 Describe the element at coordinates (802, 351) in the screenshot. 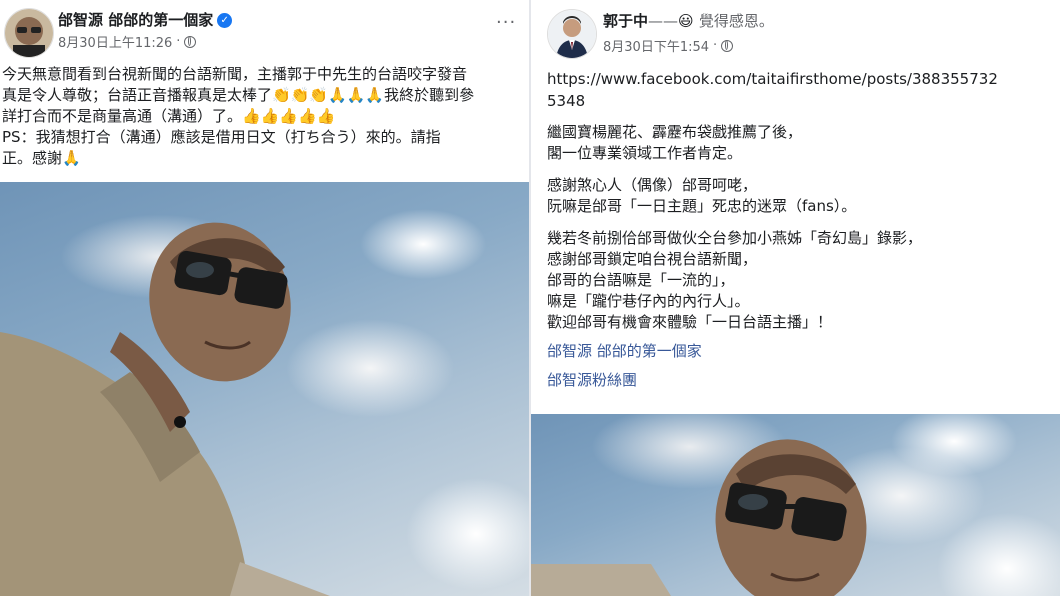

I see `tag-link-page: 邰智源 邰邰的第一個家` at that location.